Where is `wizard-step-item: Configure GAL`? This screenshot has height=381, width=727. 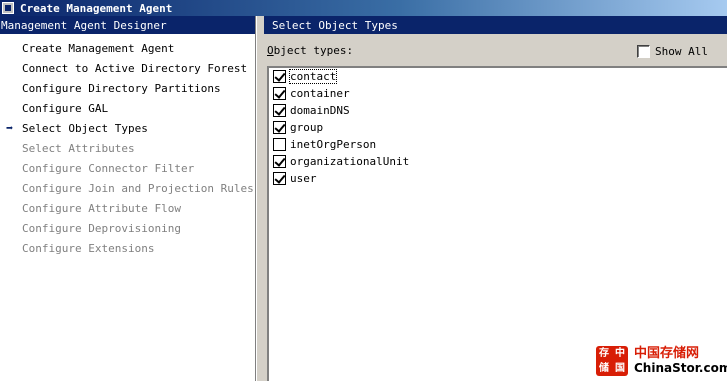
wizard-step-item: Configure GAL is located at coordinates (127, 108).